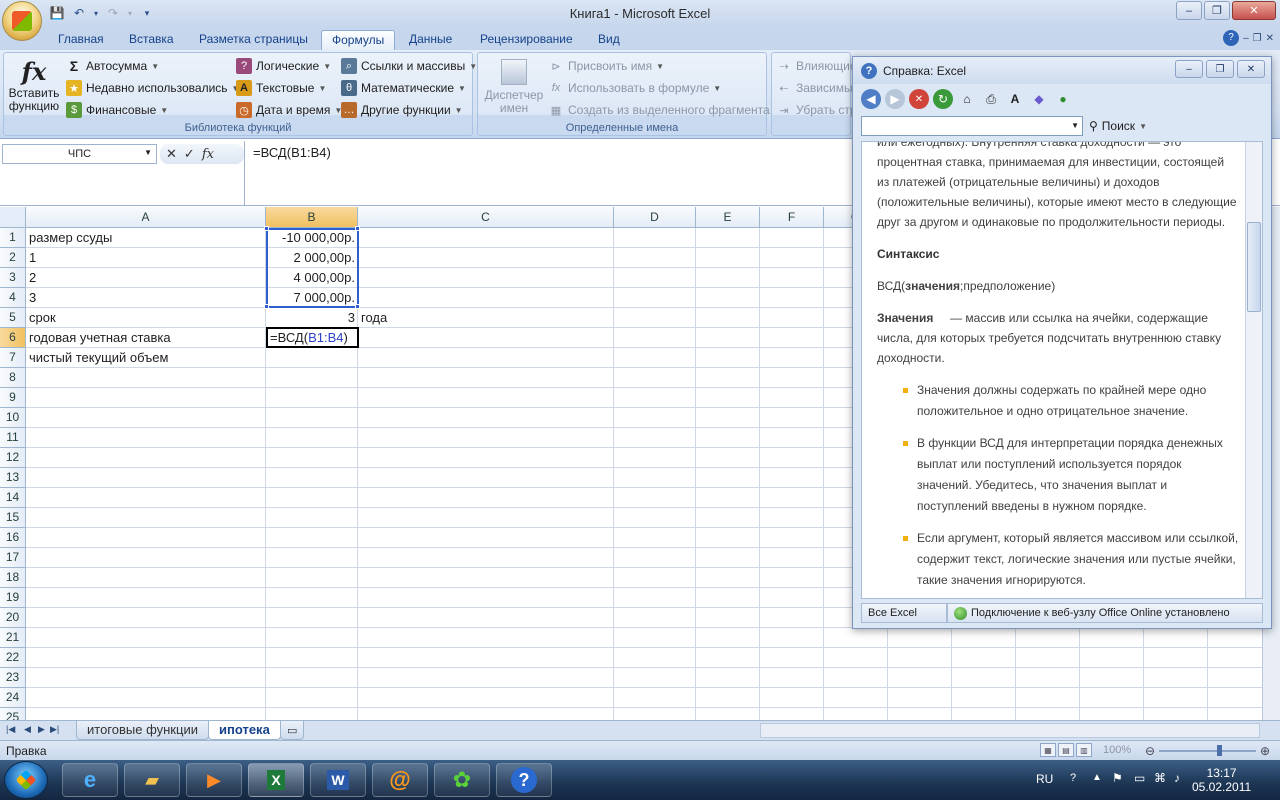 The width and height of the screenshot is (1280, 800). Describe the element at coordinates (13, 558) in the screenshot. I see `row-header-17: 17` at that location.